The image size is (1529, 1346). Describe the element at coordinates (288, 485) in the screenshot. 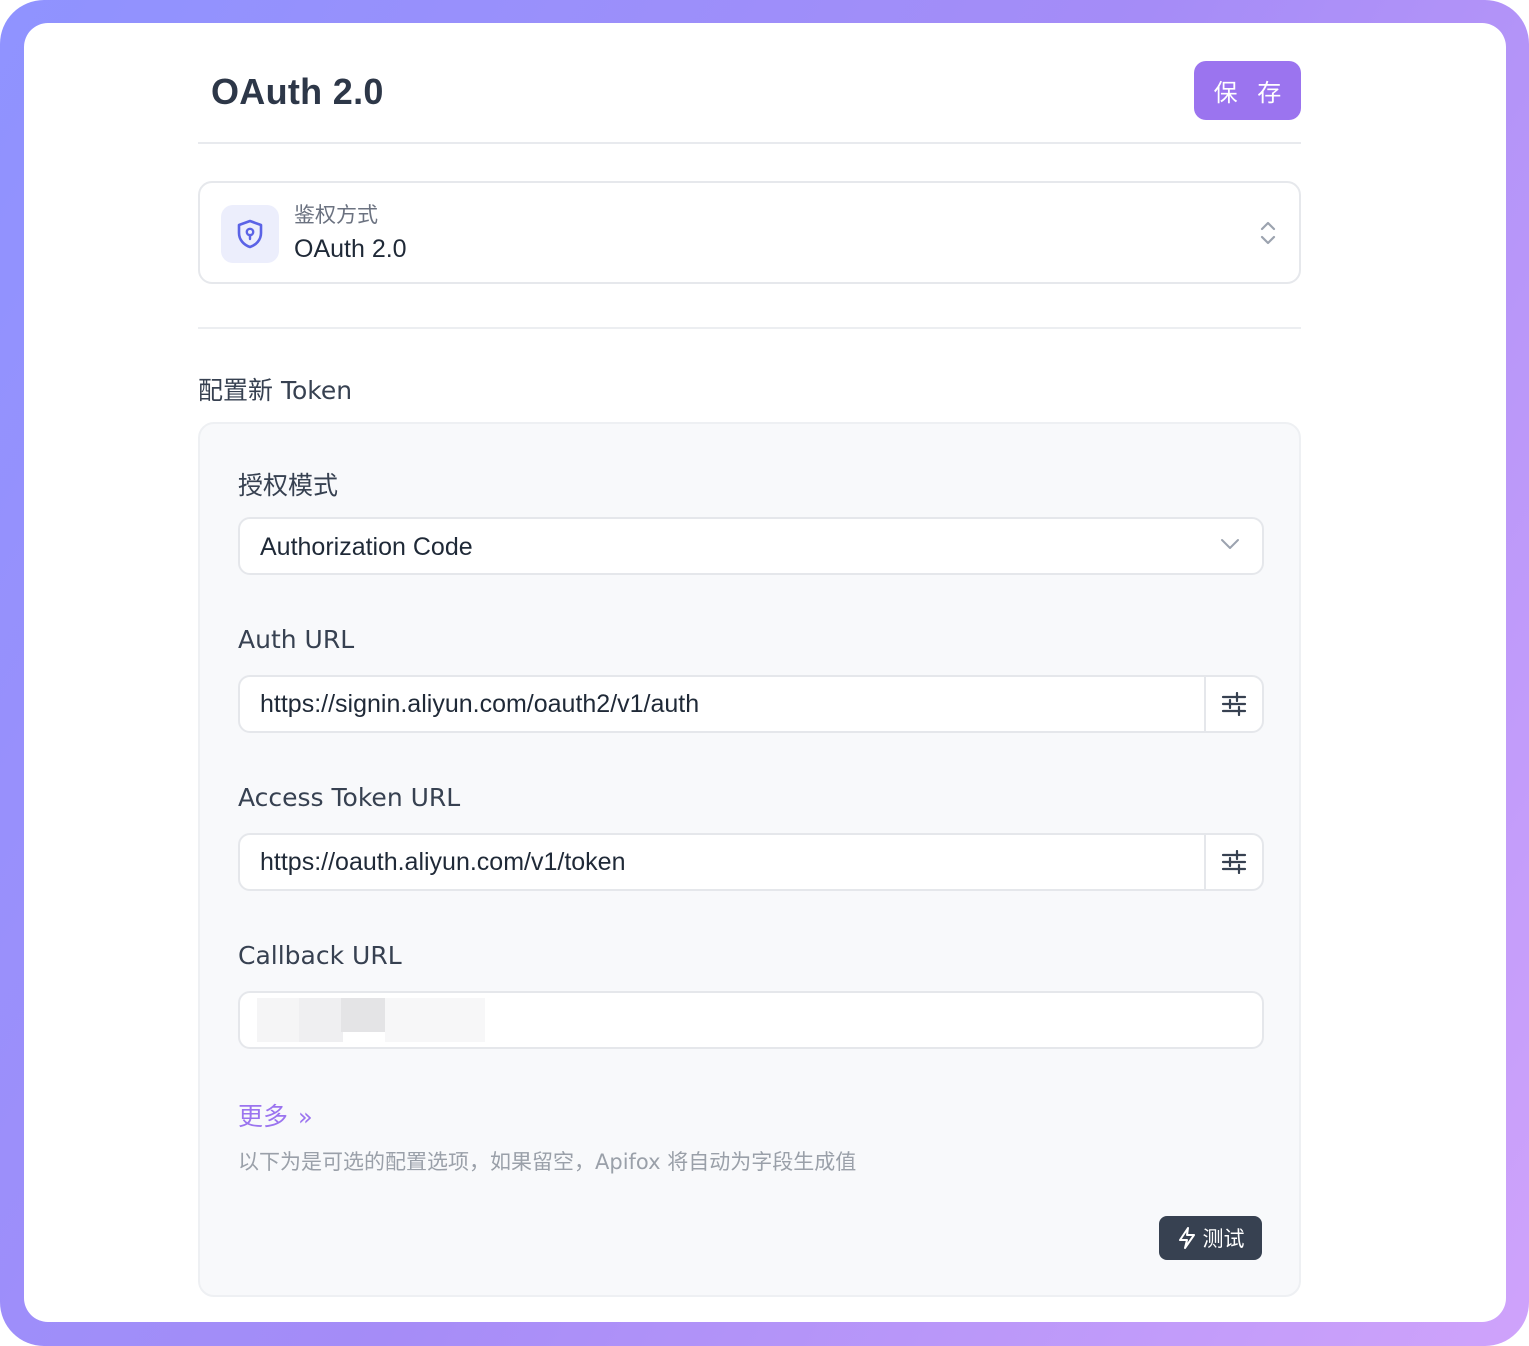

I see `grant-type-label: 授权模式` at that location.